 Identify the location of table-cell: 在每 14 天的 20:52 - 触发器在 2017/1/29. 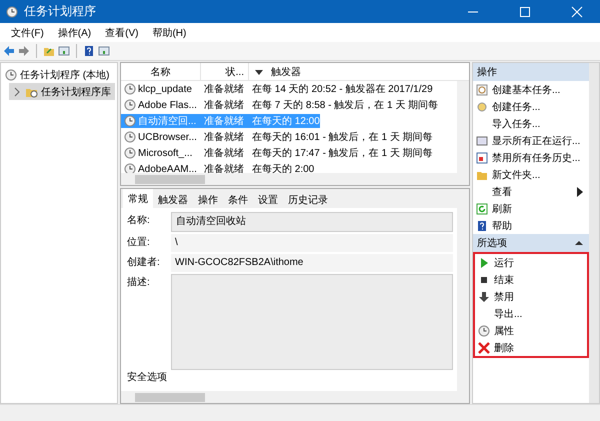
(341, 89).